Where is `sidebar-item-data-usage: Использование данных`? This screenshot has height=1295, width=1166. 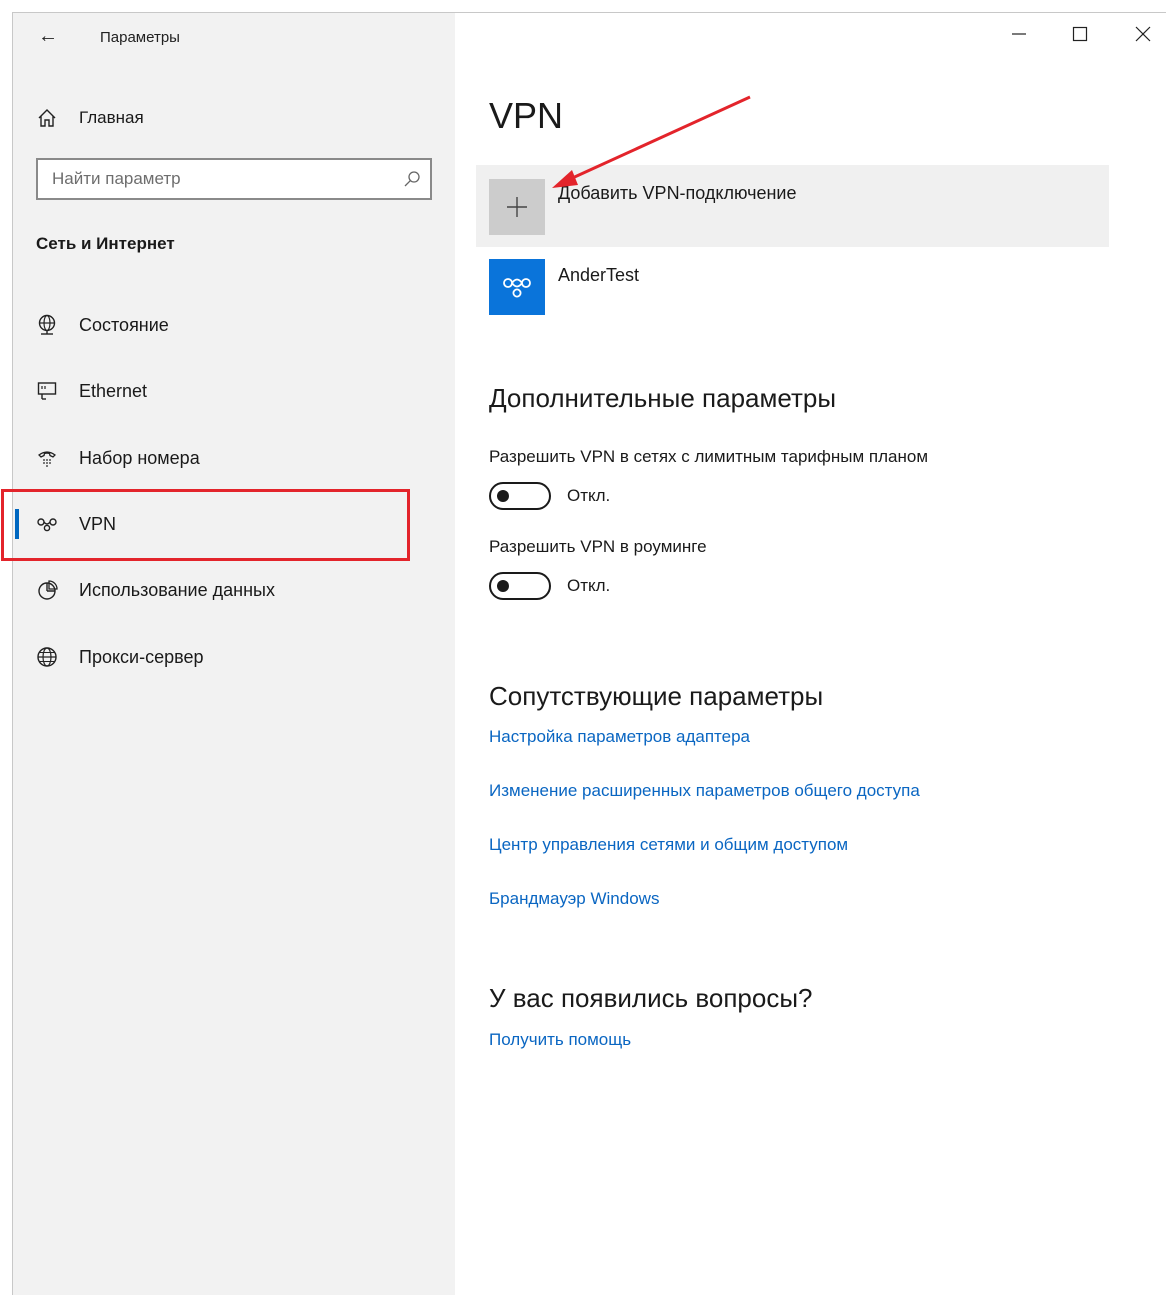 sidebar-item-data-usage: Использование данных is located at coordinates (234, 590).